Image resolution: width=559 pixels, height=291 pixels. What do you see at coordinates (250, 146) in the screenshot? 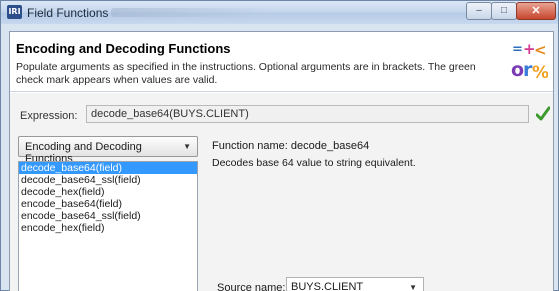
I see `function-name-label: Function name:` at bounding box center [250, 146].